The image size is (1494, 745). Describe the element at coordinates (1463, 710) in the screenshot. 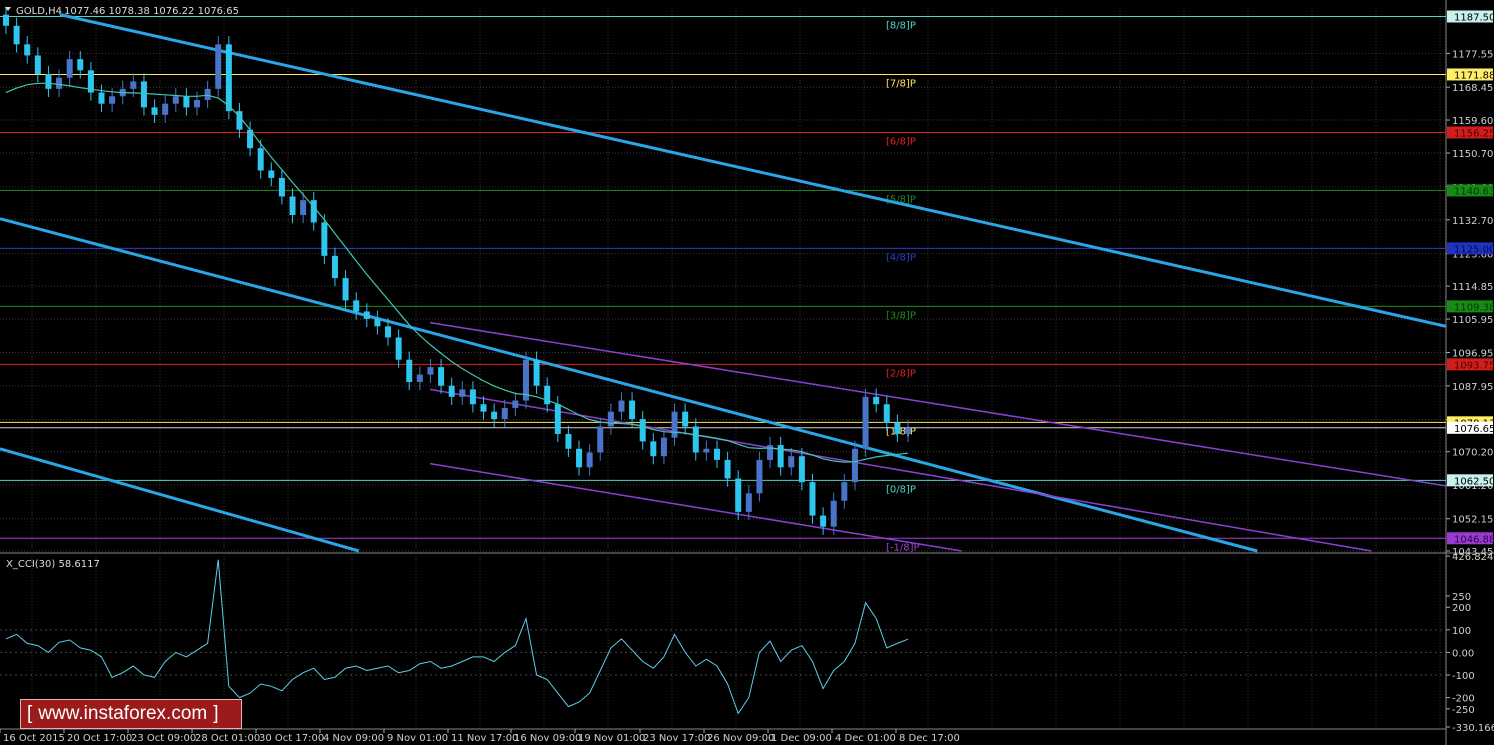

I see `cci-tick-label: -250` at that location.